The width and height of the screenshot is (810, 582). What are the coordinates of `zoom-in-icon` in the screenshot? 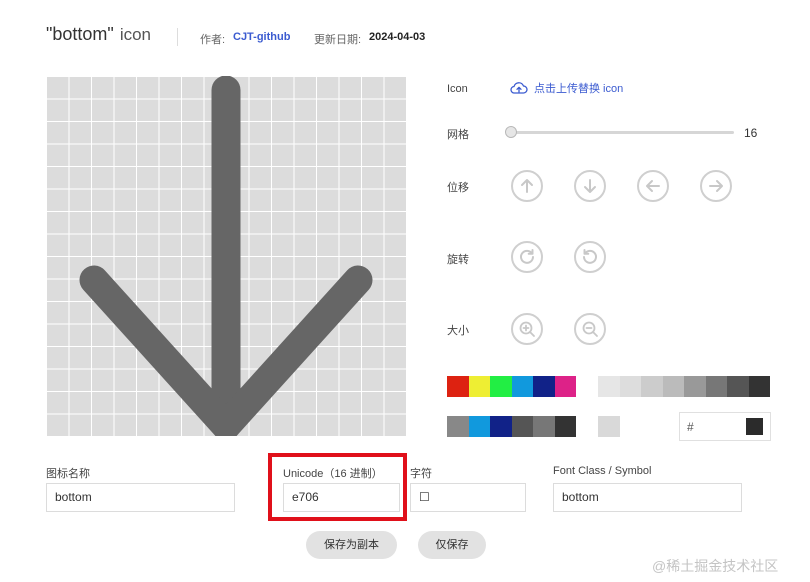 It's located at (527, 329).